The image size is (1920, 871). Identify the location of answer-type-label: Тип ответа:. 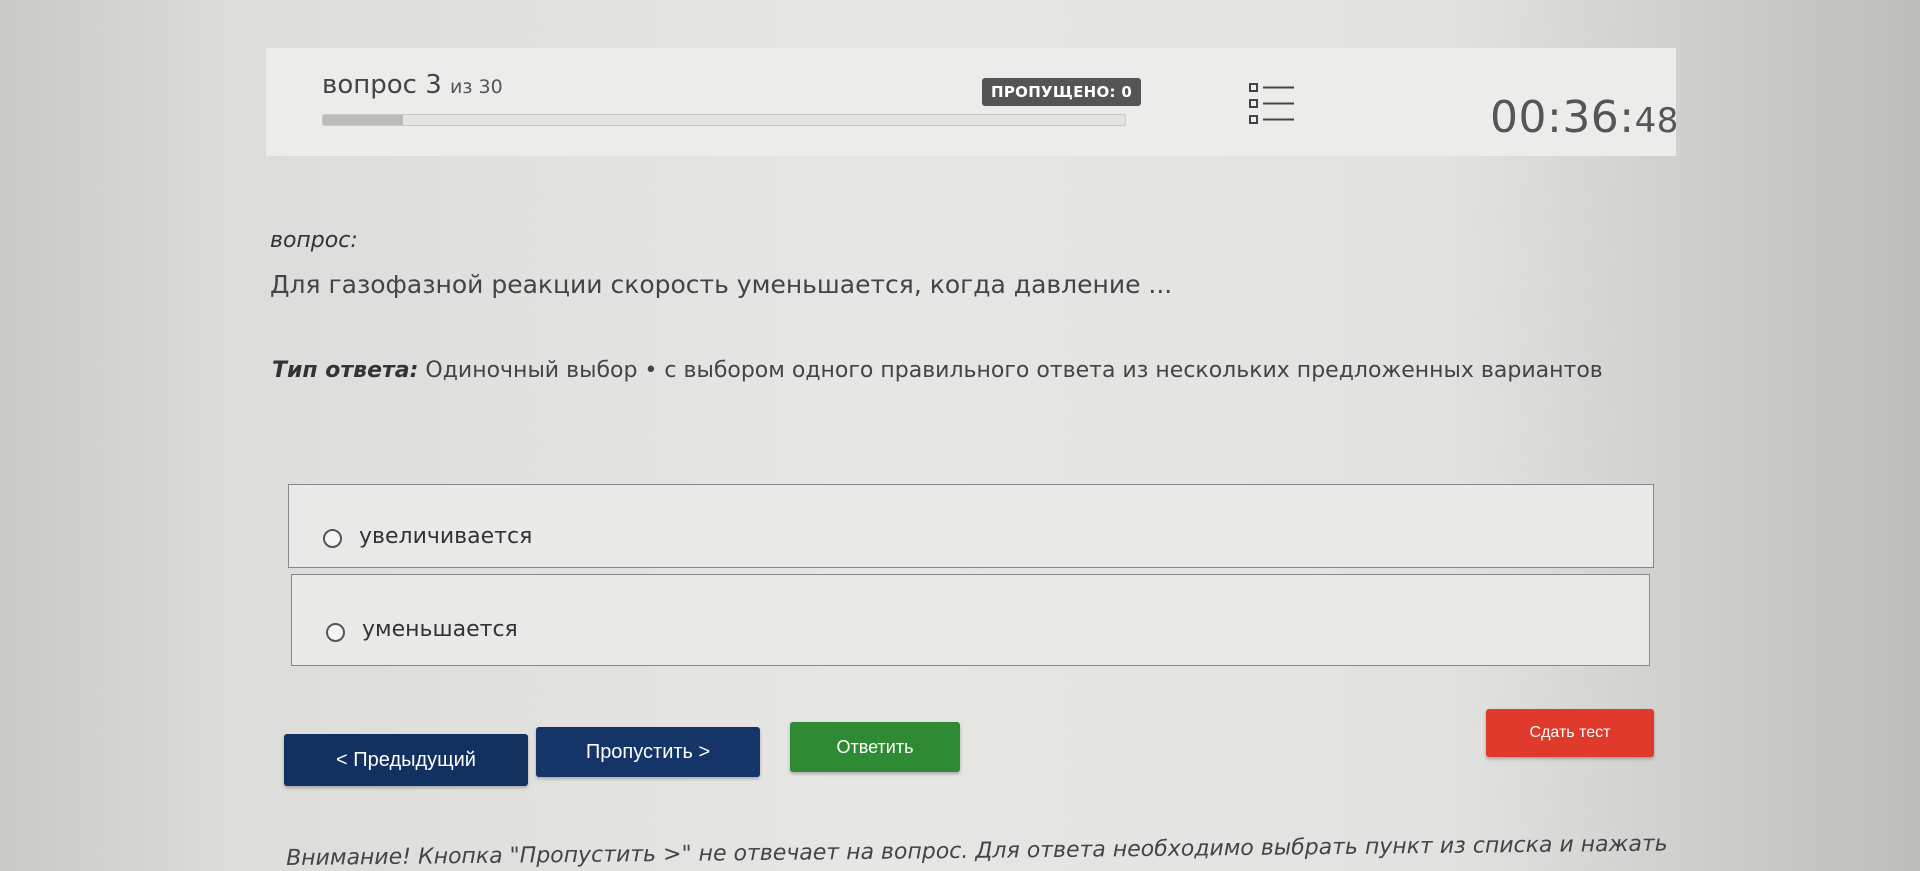
(345, 370).